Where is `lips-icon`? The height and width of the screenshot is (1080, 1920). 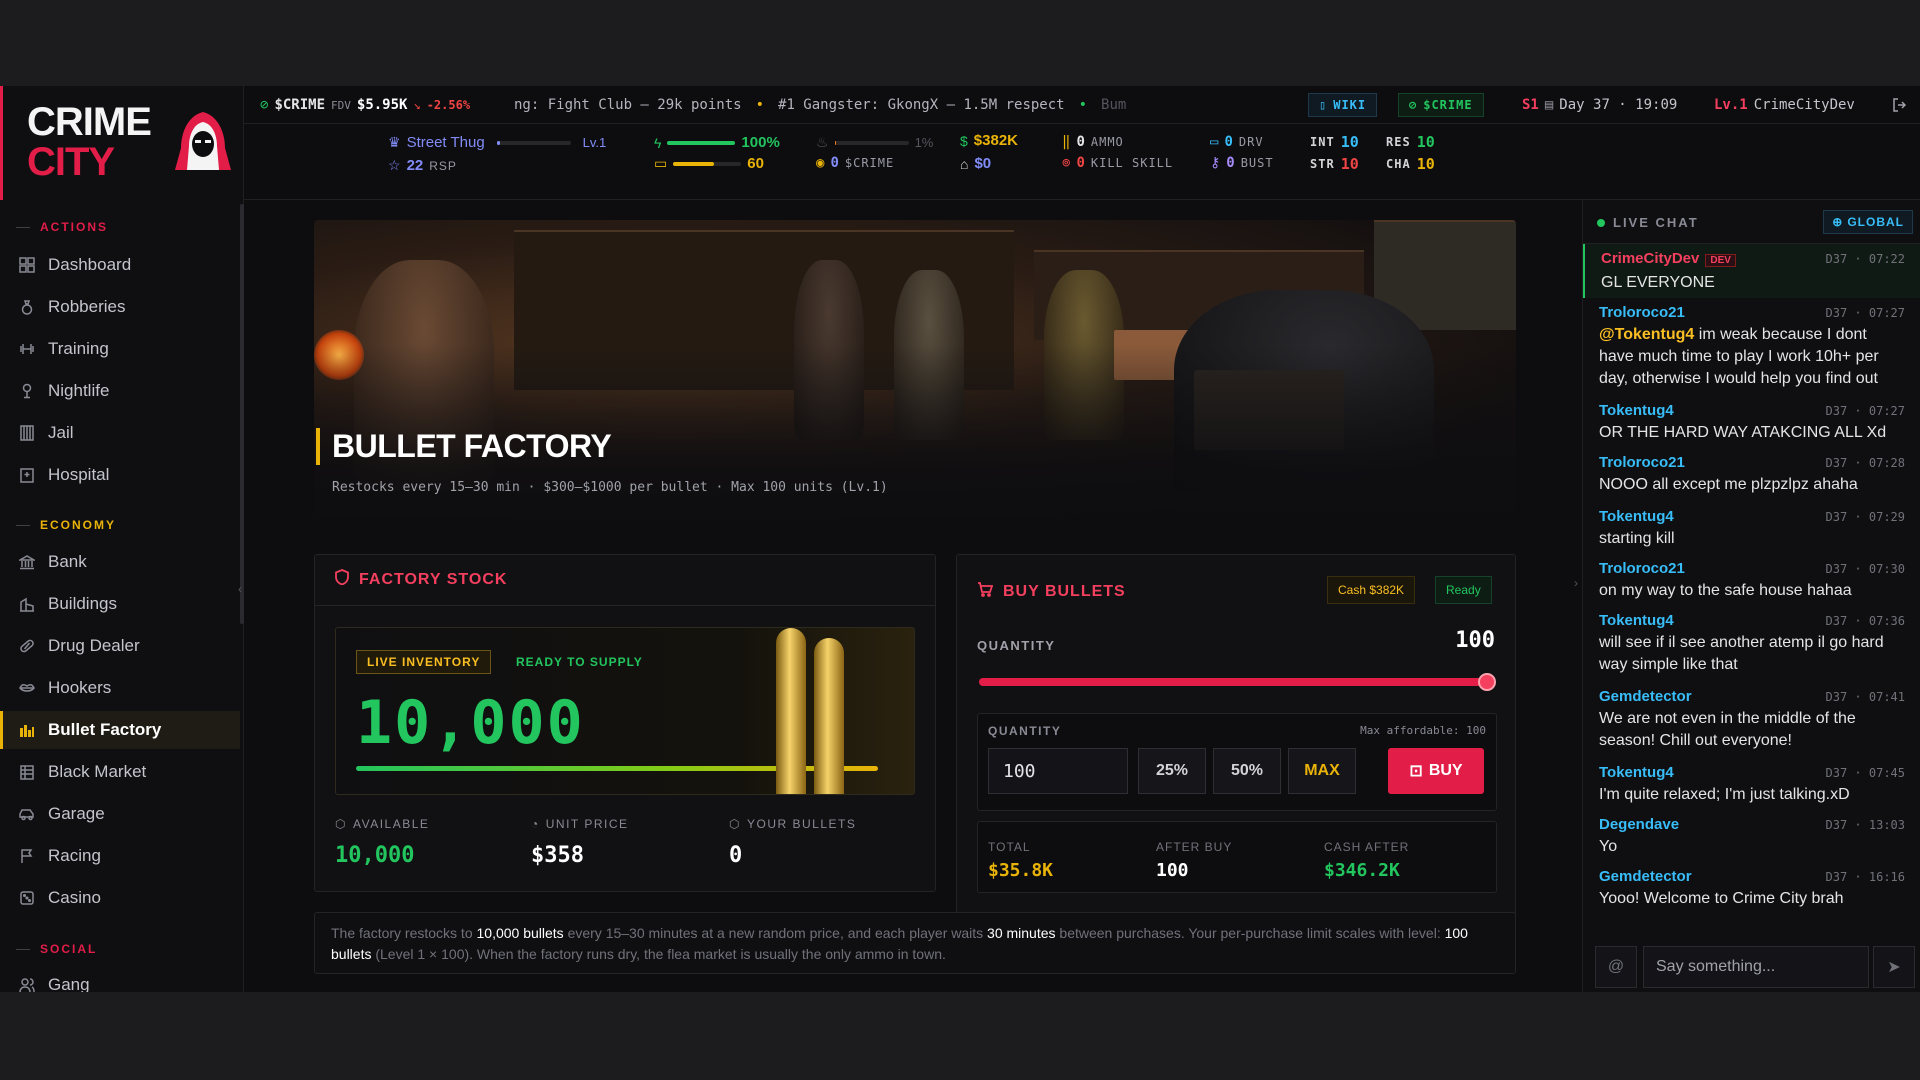
lips-icon is located at coordinates (27, 688).